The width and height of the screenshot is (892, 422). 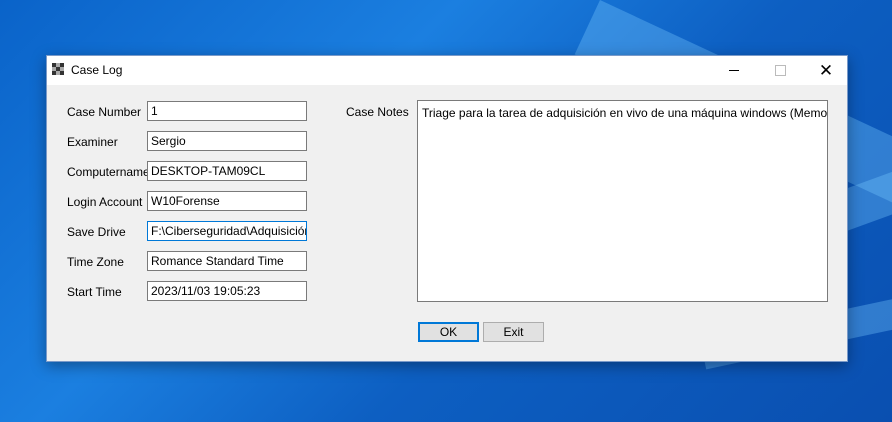 I want to click on time-zone-label: Time Zone, so click(x=95, y=262).